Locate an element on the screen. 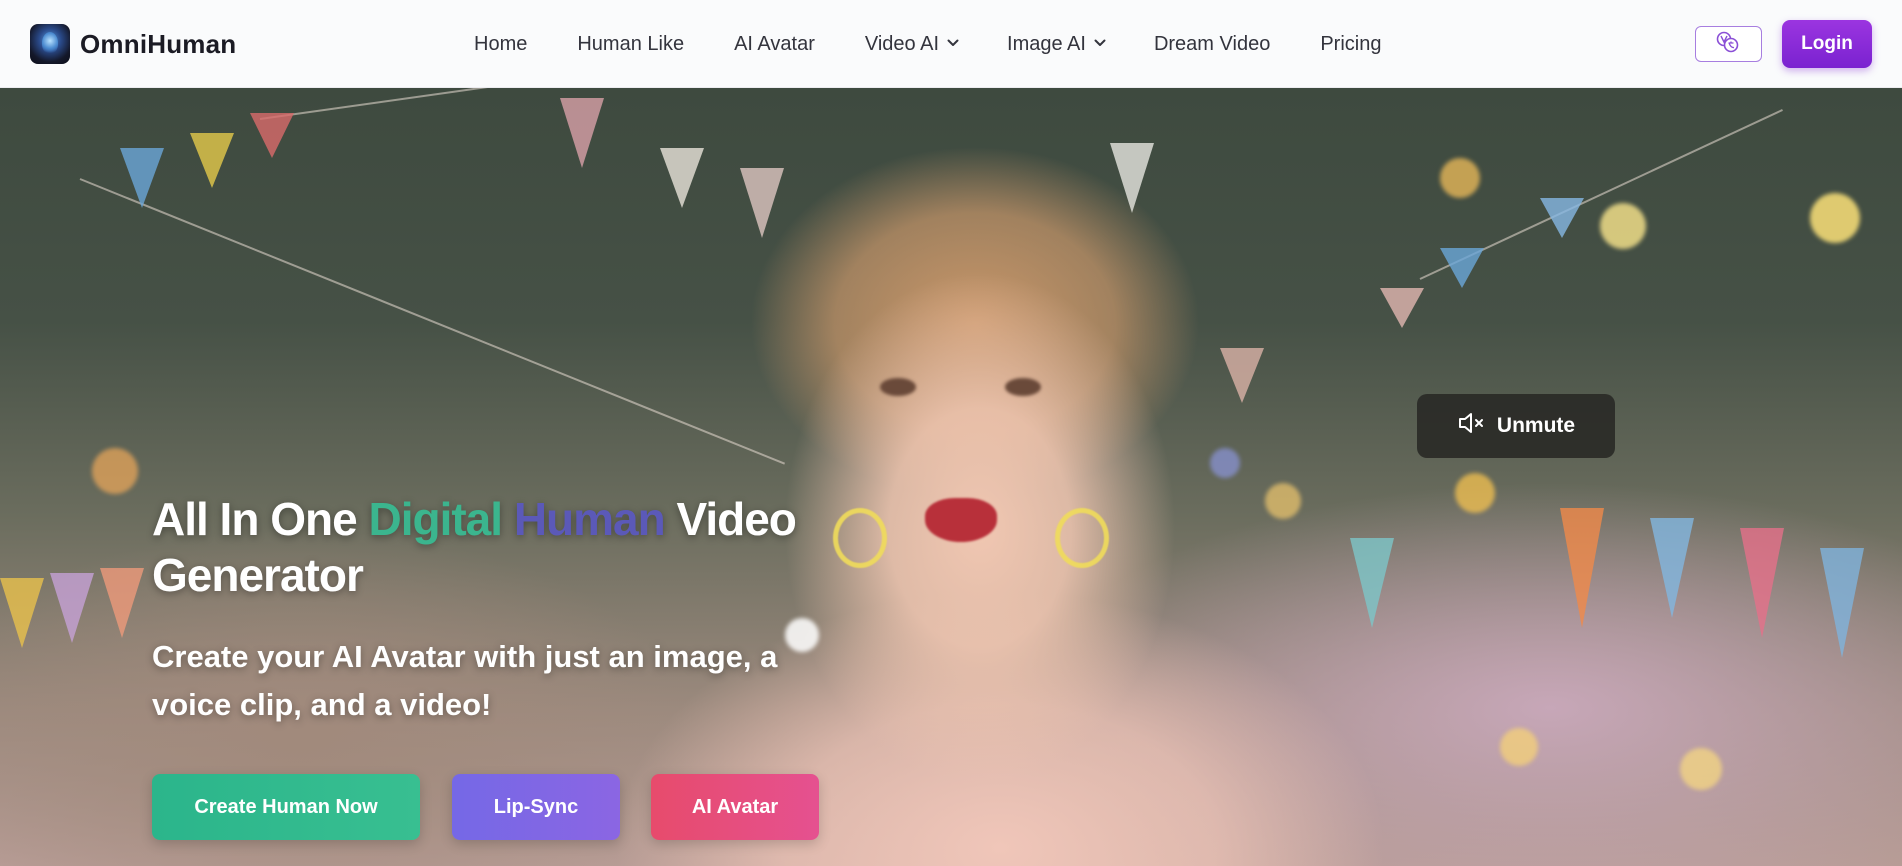 This screenshot has height=866, width=1902. nav-item-pricing: Pricing is located at coordinates (1350, 44).